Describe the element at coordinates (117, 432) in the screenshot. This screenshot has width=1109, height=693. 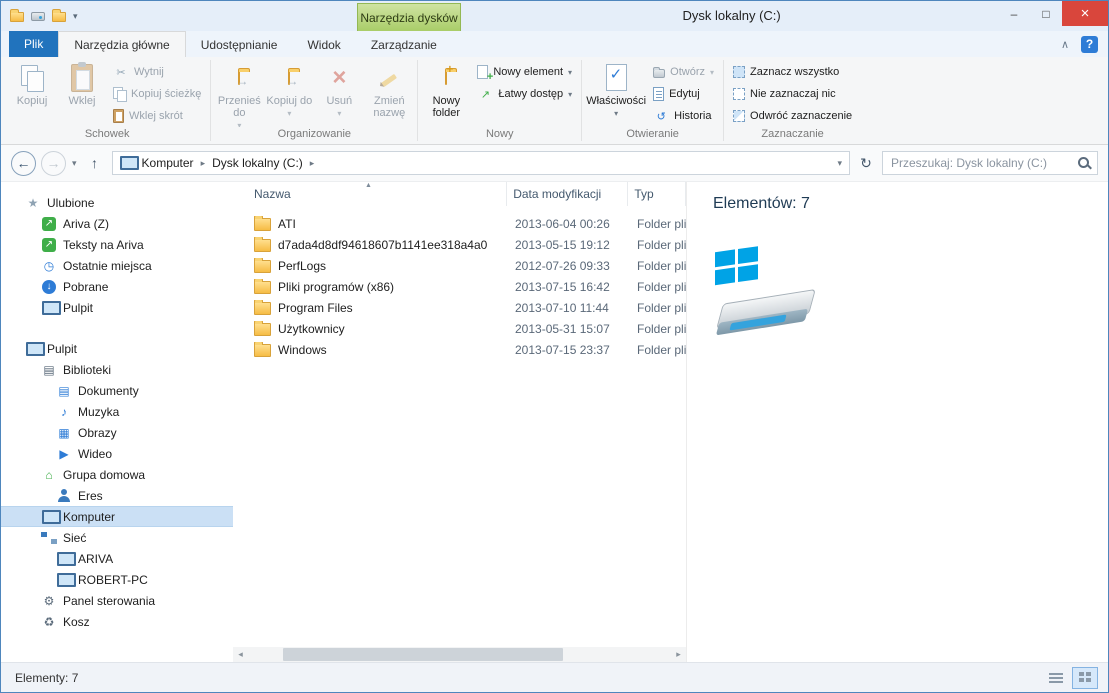
I see `sidebar-item-pictures: ▦ Obrazy` at that location.